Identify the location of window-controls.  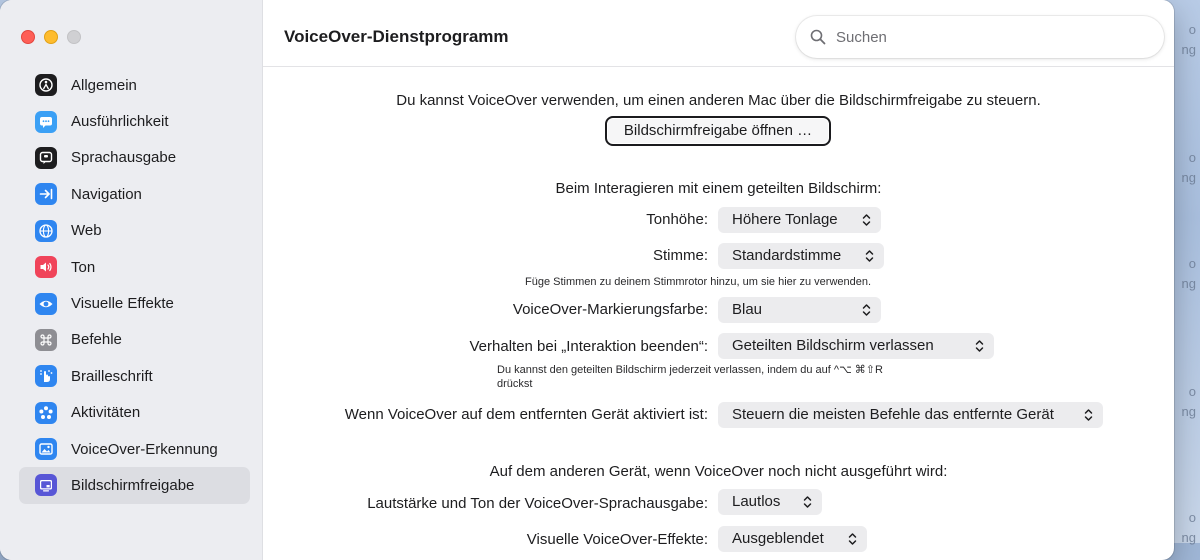
(51, 37).